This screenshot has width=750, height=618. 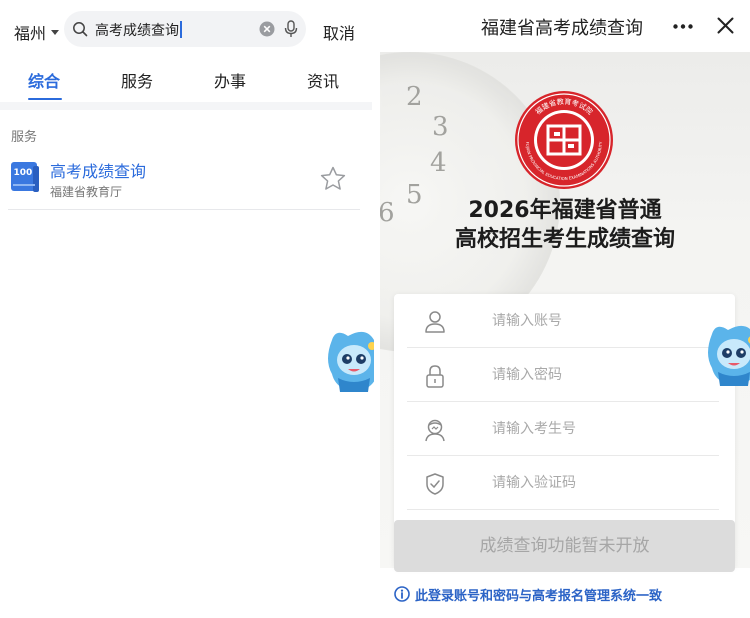 What do you see at coordinates (435, 376) in the screenshot?
I see `lock-icon` at bounding box center [435, 376].